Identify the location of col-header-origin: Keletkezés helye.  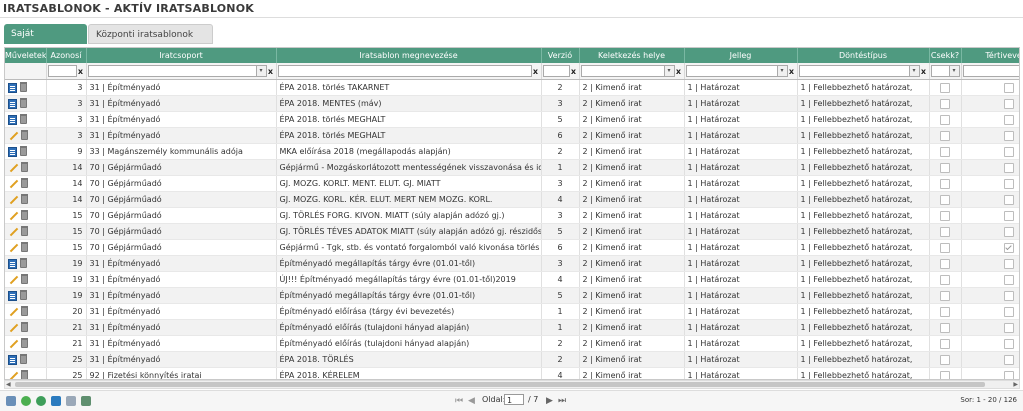
(632, 55).